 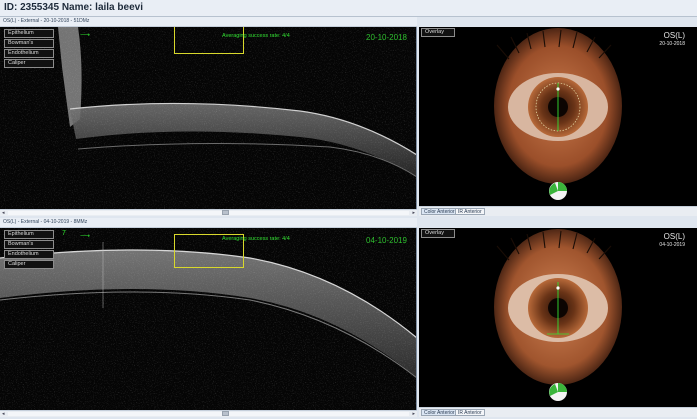 I want to click on eye-date: 20-10-2018, so click(x=672, y=44).